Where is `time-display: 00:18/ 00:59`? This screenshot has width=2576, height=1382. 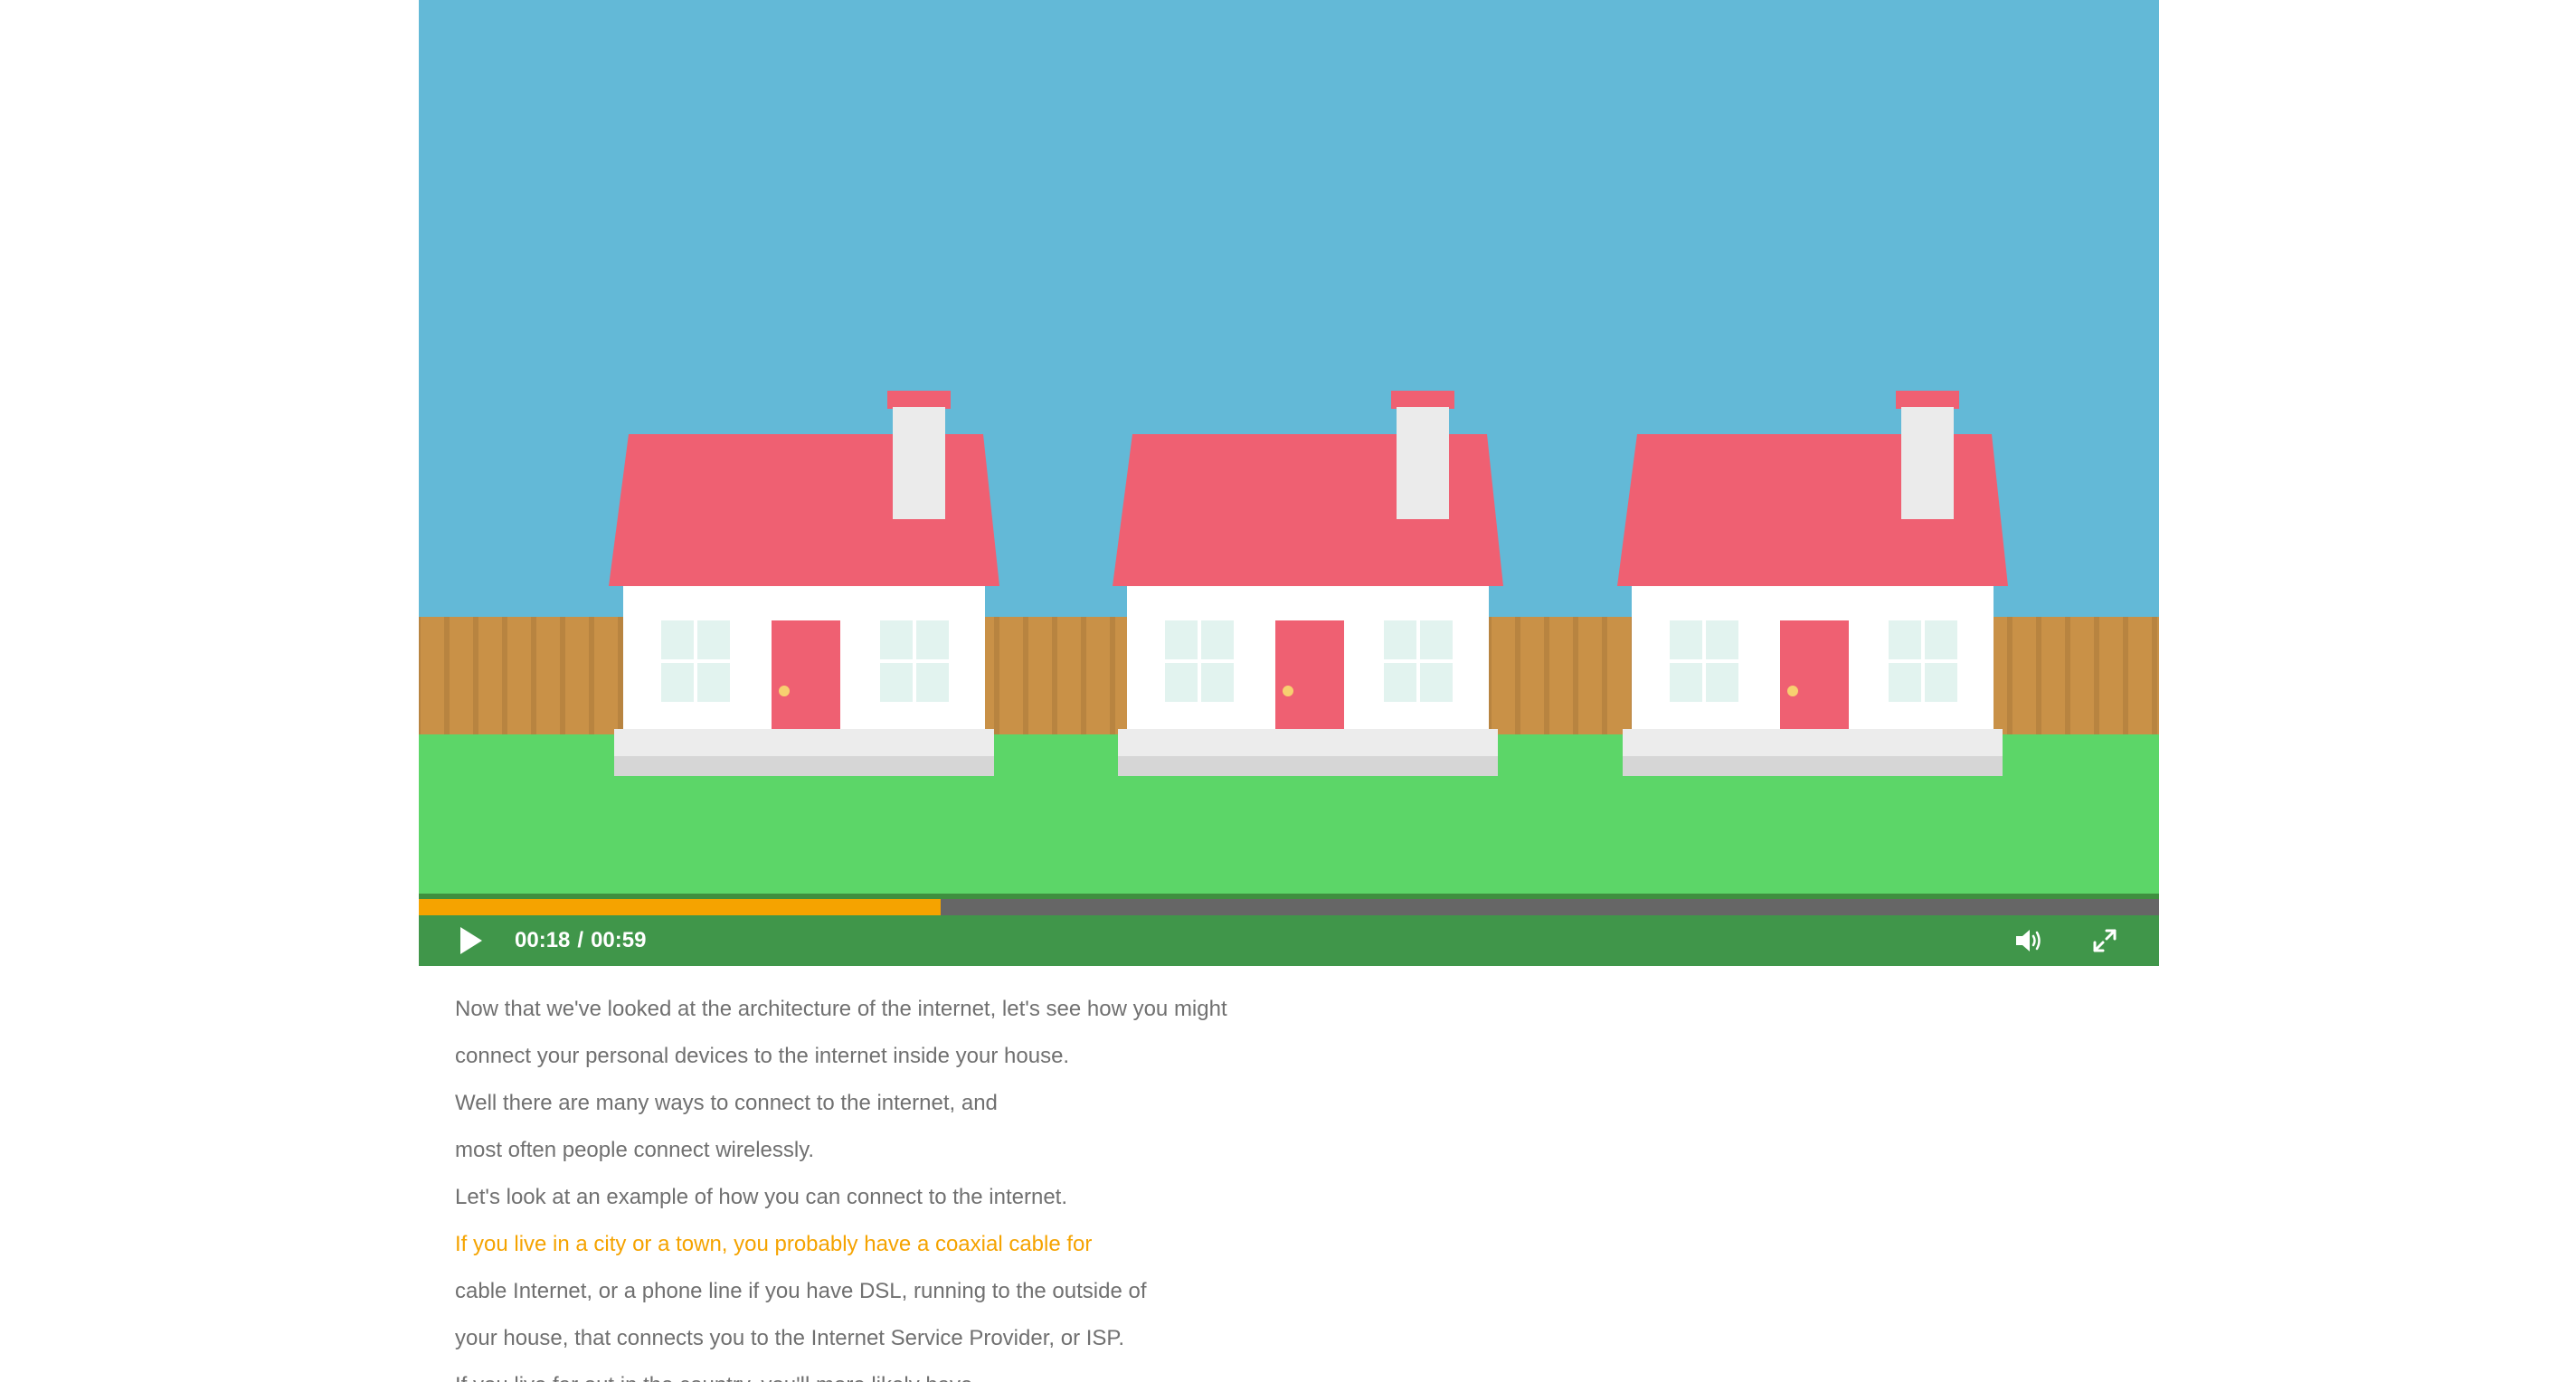 time-display: 00:18/ 00:59 is located at coordinates (581, 940).